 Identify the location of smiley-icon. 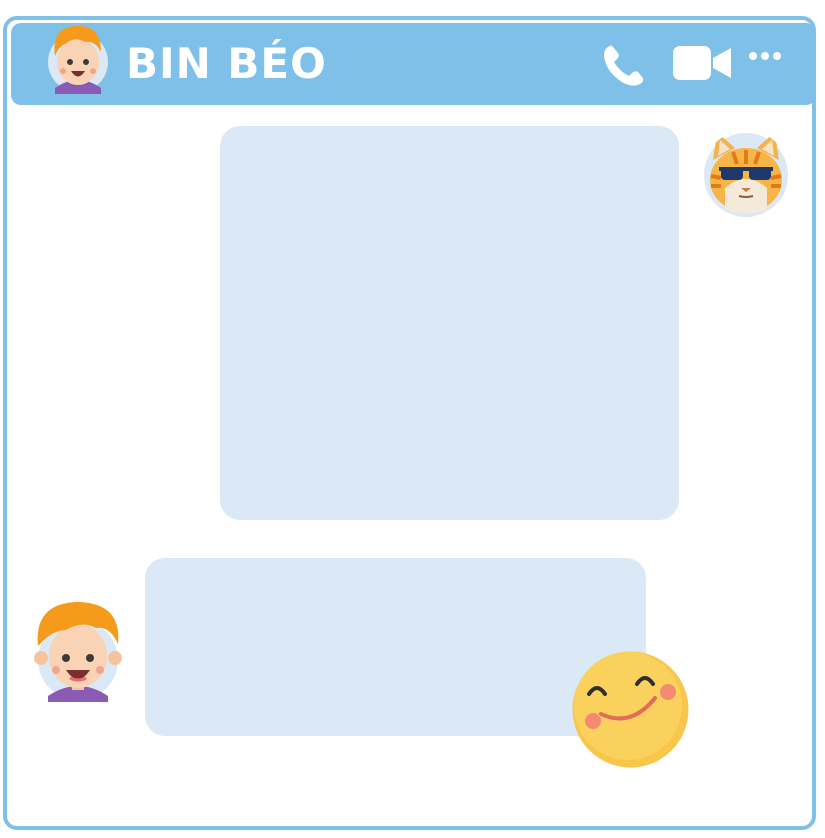
(630, 709).